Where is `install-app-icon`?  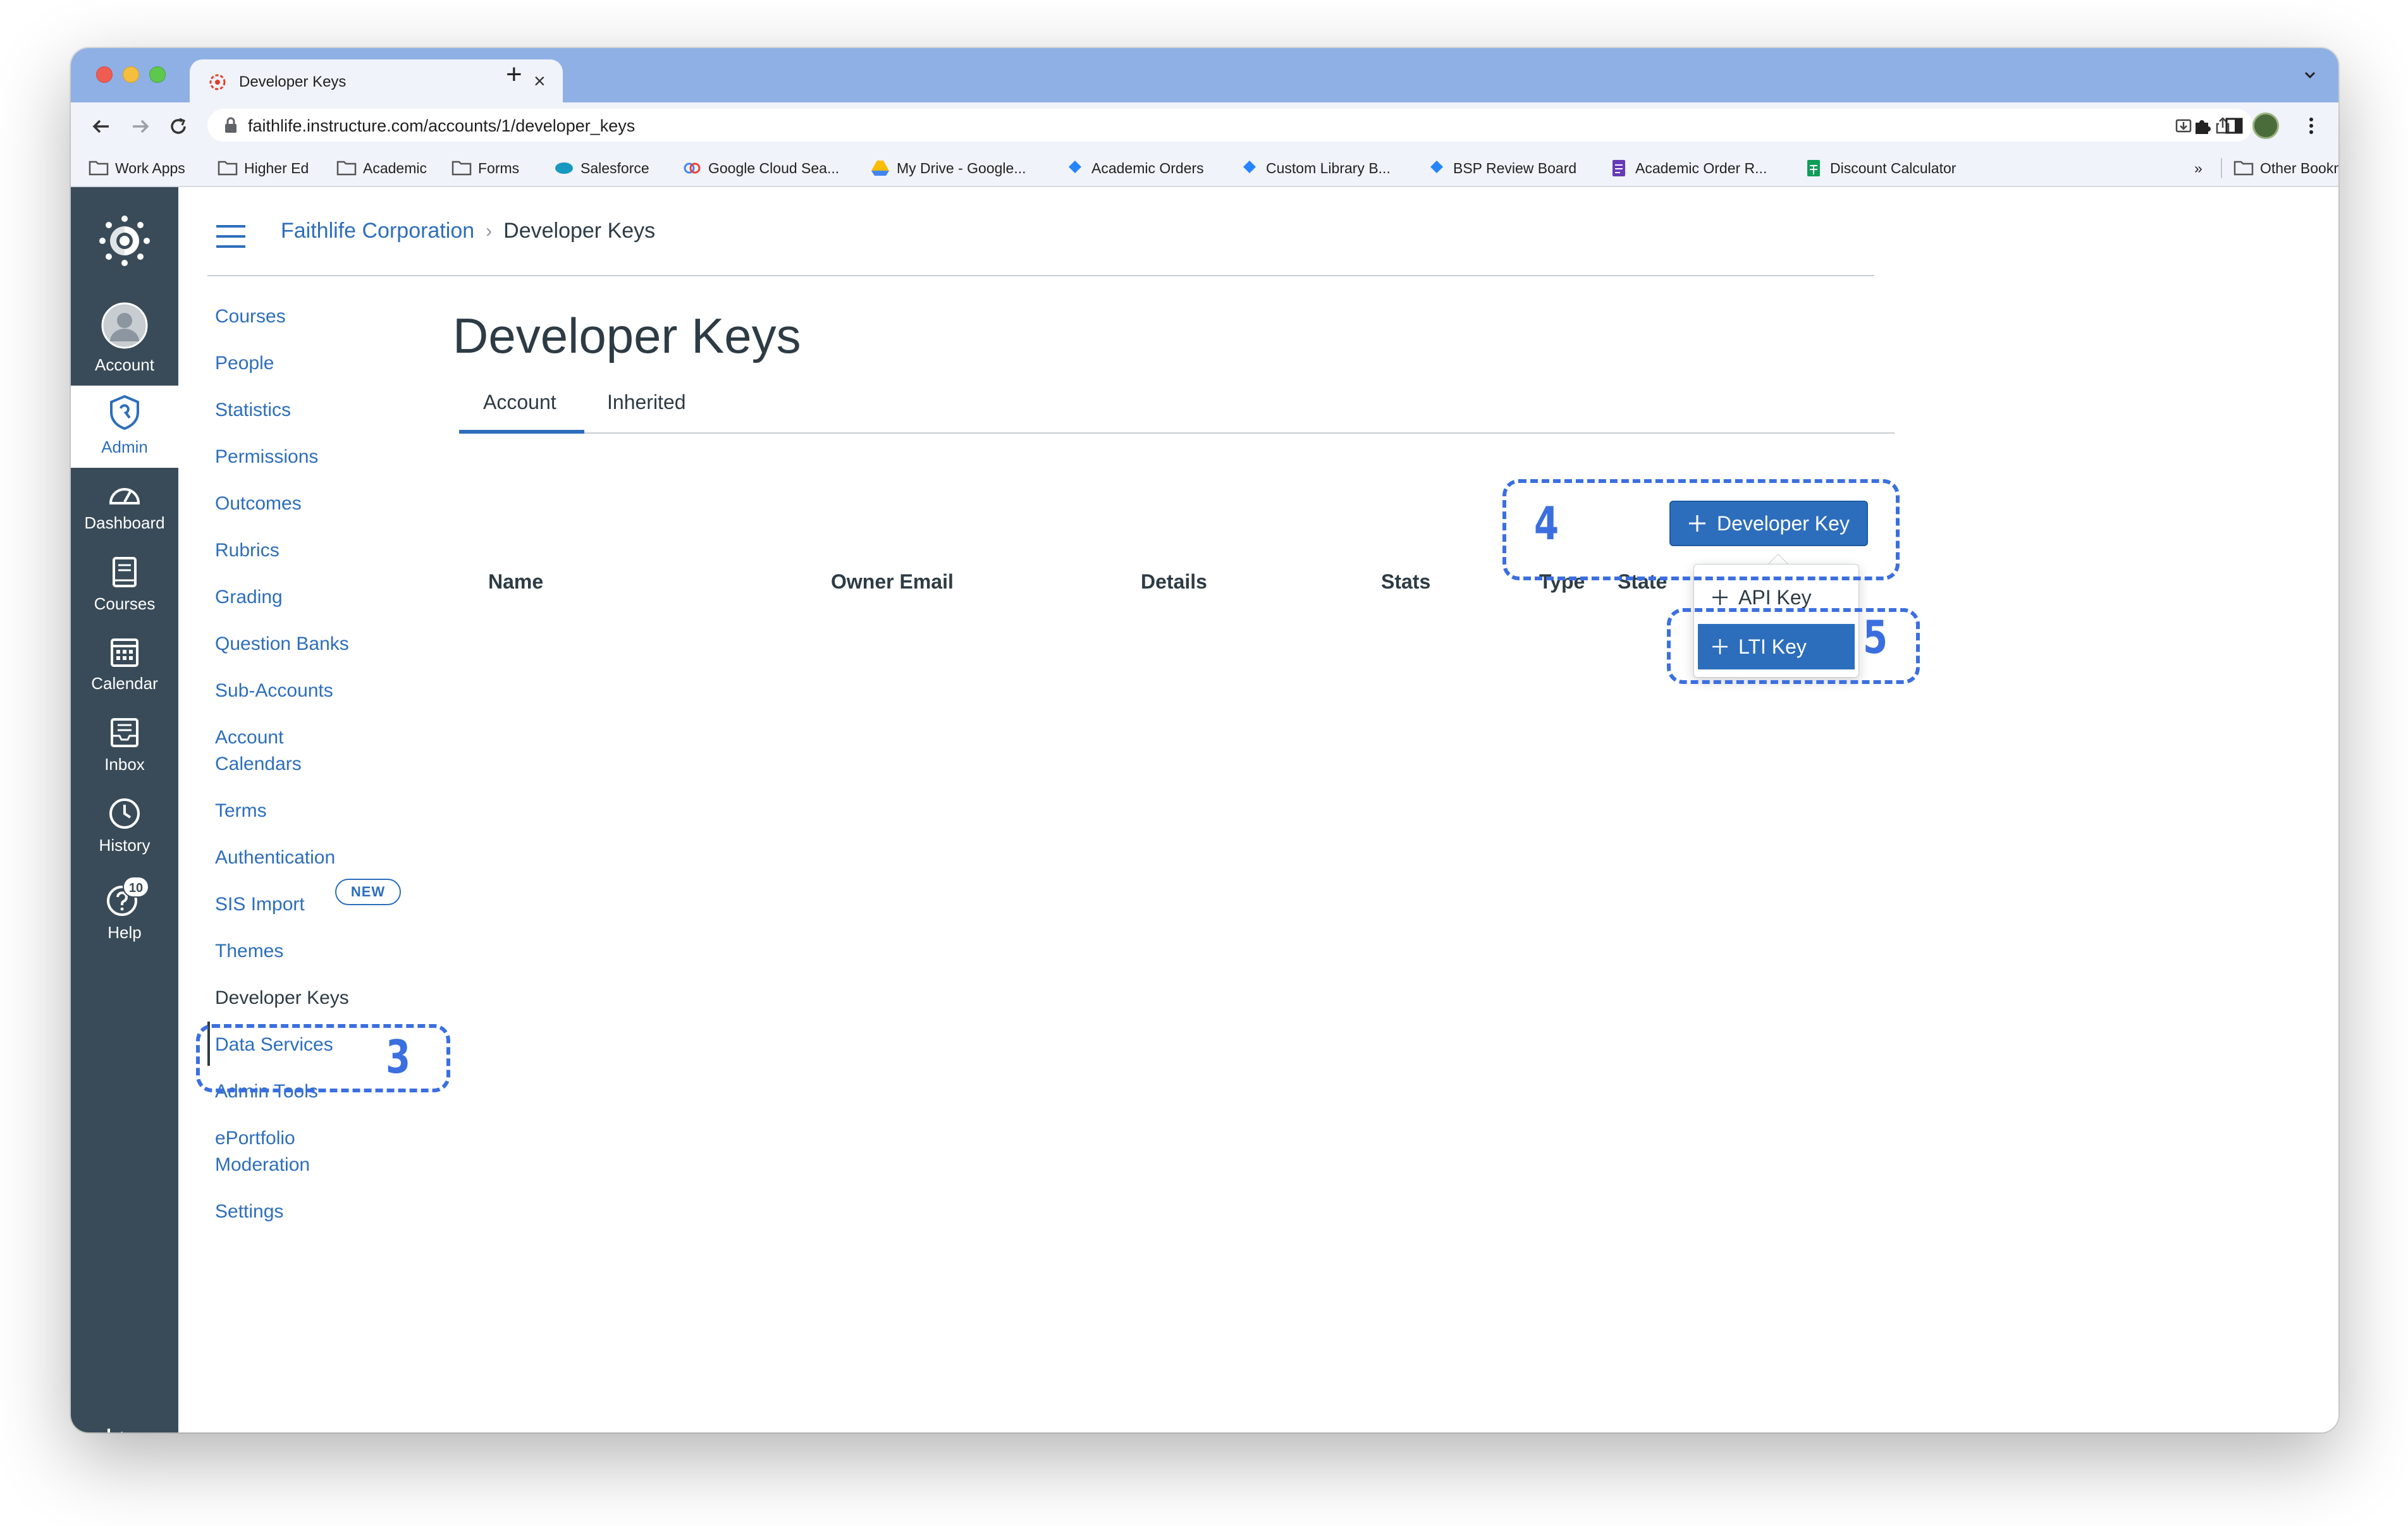
install-app-icon is located at coordinates (2183, 125).